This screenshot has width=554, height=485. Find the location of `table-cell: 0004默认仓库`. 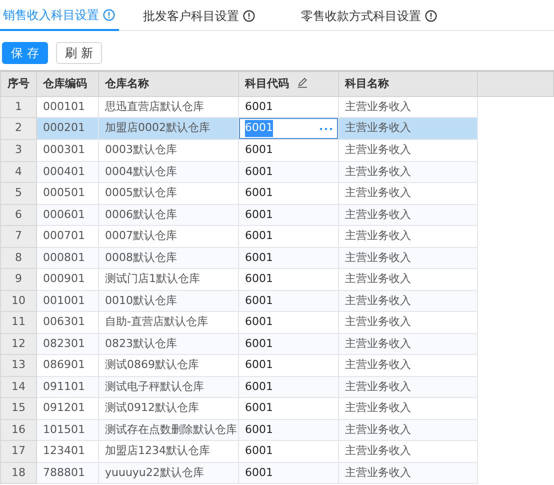

table-cell: 0004默认仓库 is located at coordinates (168, 171).